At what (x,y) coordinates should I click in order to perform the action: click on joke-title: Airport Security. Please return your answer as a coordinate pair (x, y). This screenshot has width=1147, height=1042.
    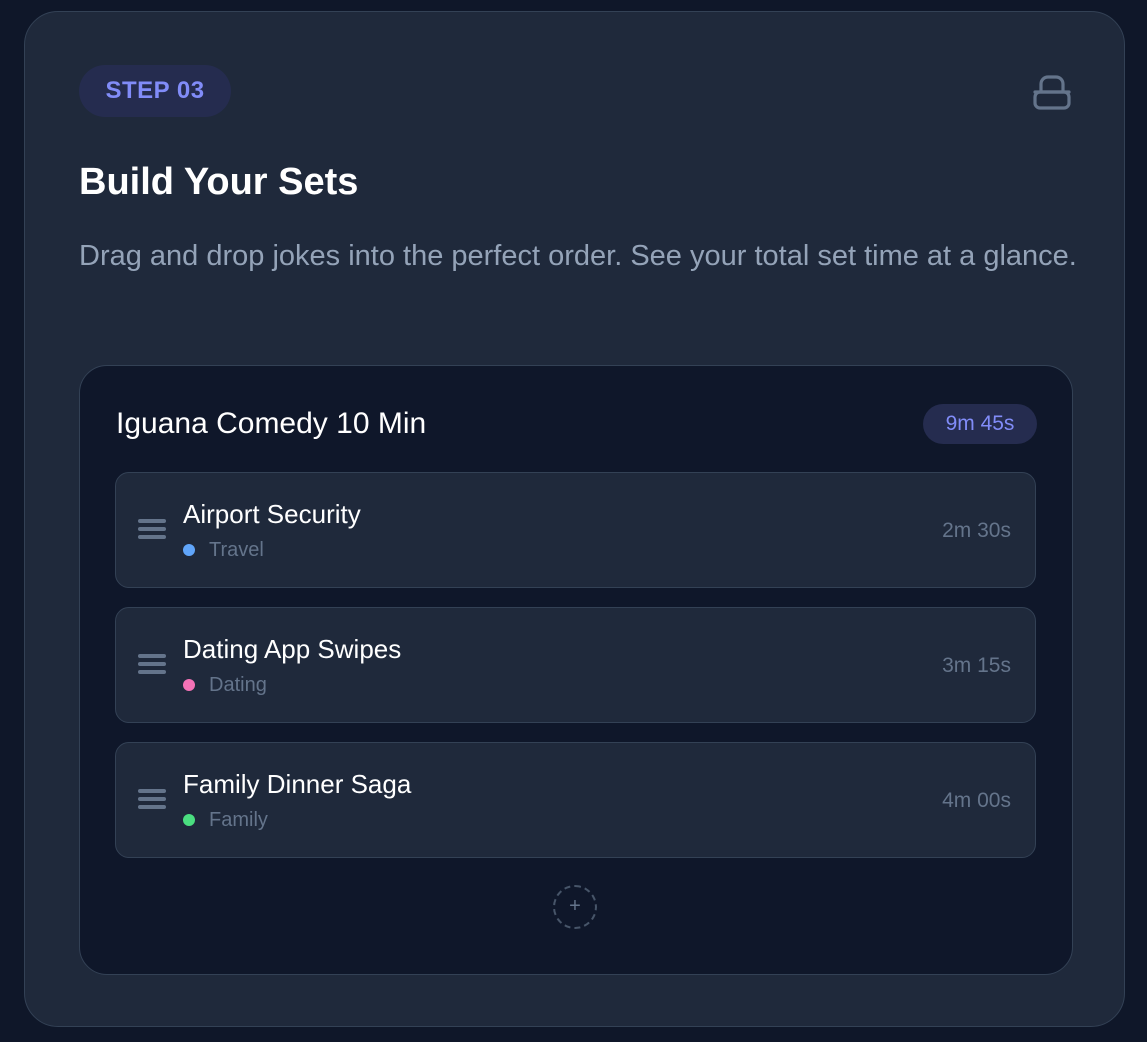
    Looking at the image, I should click on (272, 514).